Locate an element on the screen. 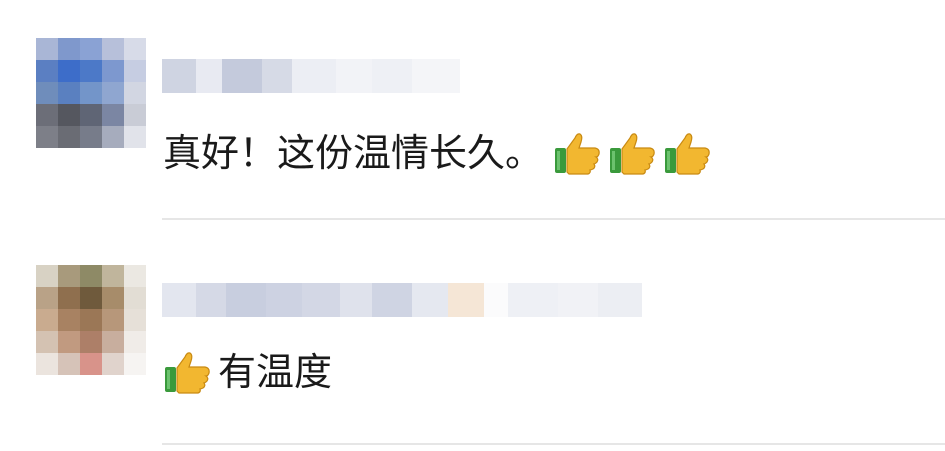 The height and width of the screenshot is (451, 945). comment-body: 真好！这份温情长久。 is located at coordinates (353, 153).